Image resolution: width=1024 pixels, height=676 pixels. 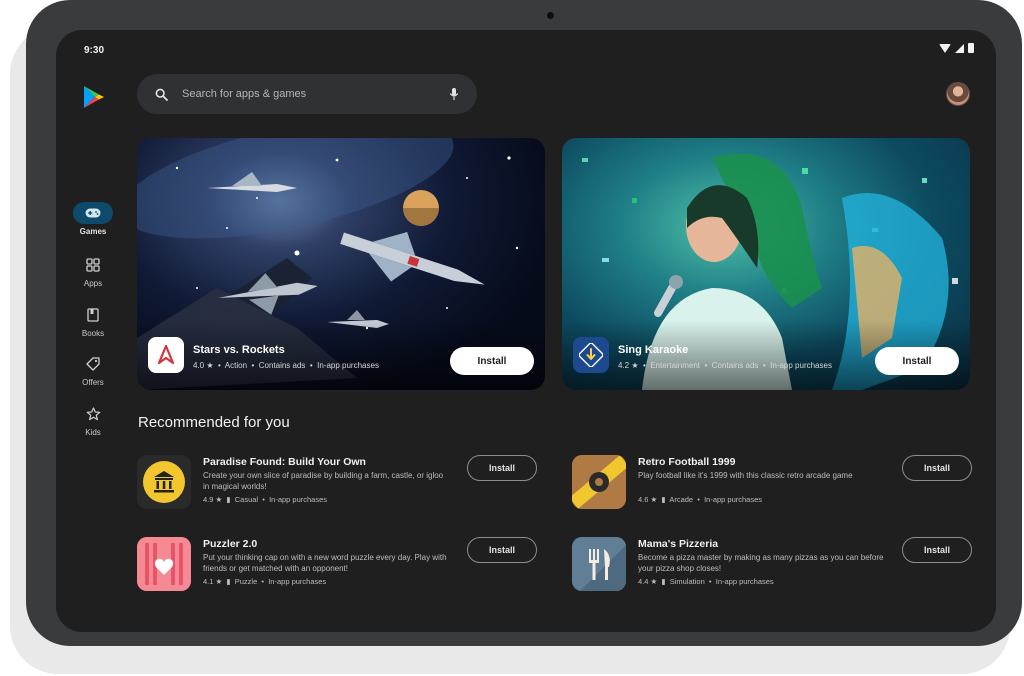 I want to click on rocket-logo-icon, so click(x=166, y=354).